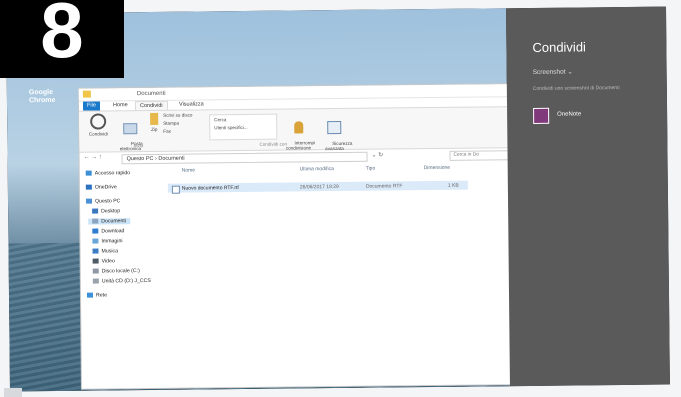  What do you see at coordinates (110, 251) in the screenshot?
I see `nav-item-label: Musica` at bounding box center [110, 251].